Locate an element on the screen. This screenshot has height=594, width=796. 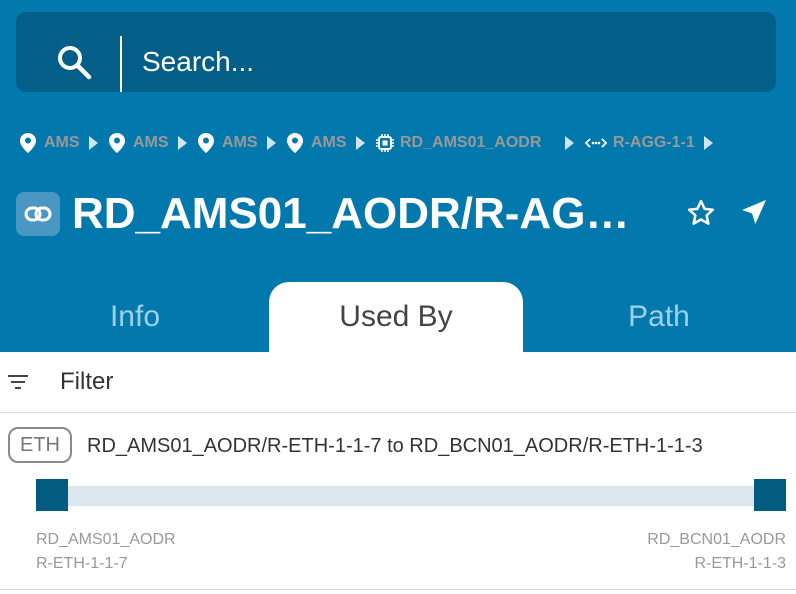
breadcrumb-item-6: R-AGG-1-1 is located at coordinates (640, 143).